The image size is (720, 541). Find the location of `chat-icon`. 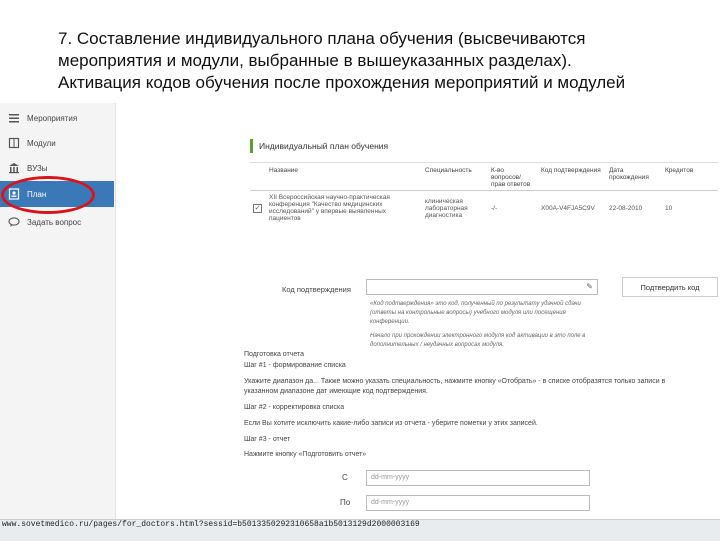

chat-icon is located at coordinates (14, 222).